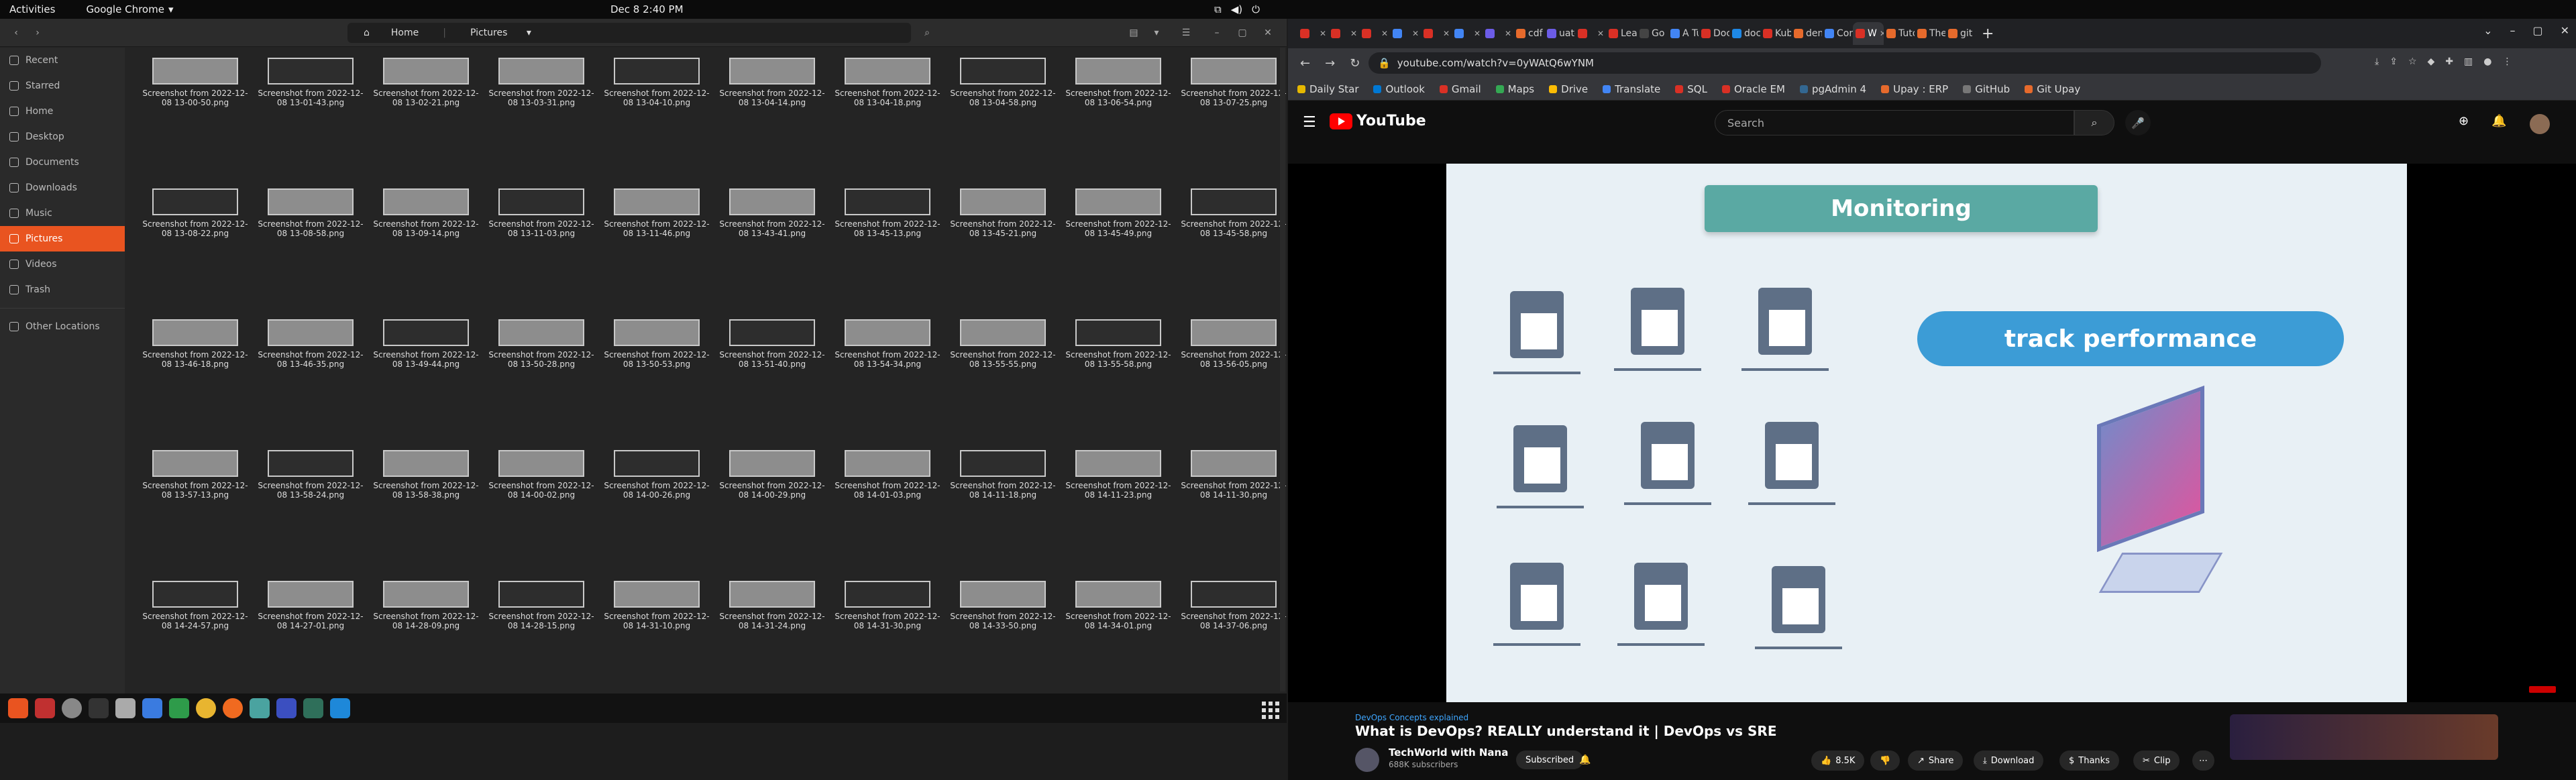 This screenshot has height=780, width=2576. What do you see at coordinates (152, 708) in the screenshot?
I see `writer-icon` at bounding box center [152, 708].